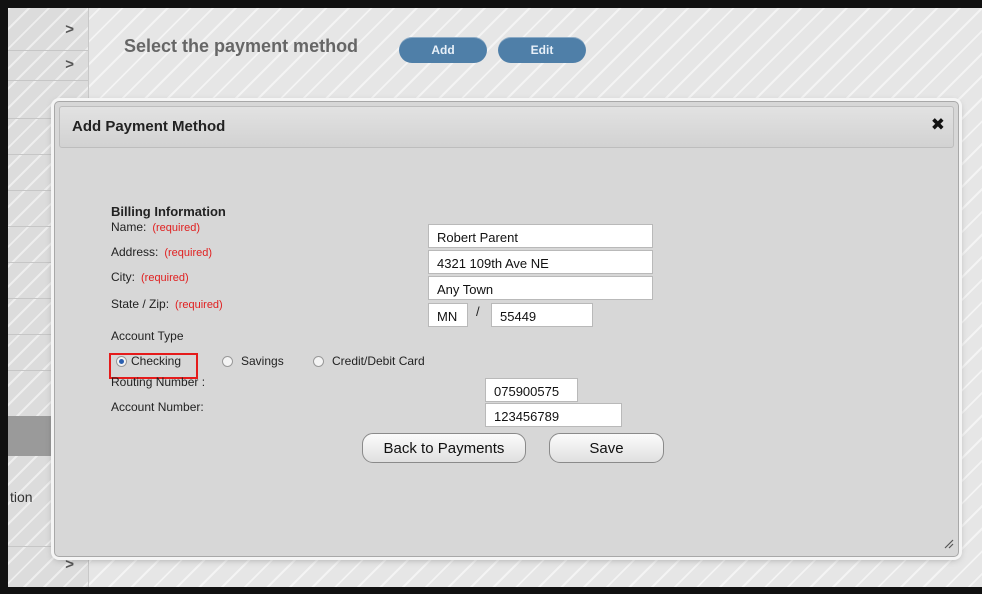 Image resolution: width=982 pixels, height=594 pixels. I want to click on routing-number-label: Routing Number :, so click(158, 382).